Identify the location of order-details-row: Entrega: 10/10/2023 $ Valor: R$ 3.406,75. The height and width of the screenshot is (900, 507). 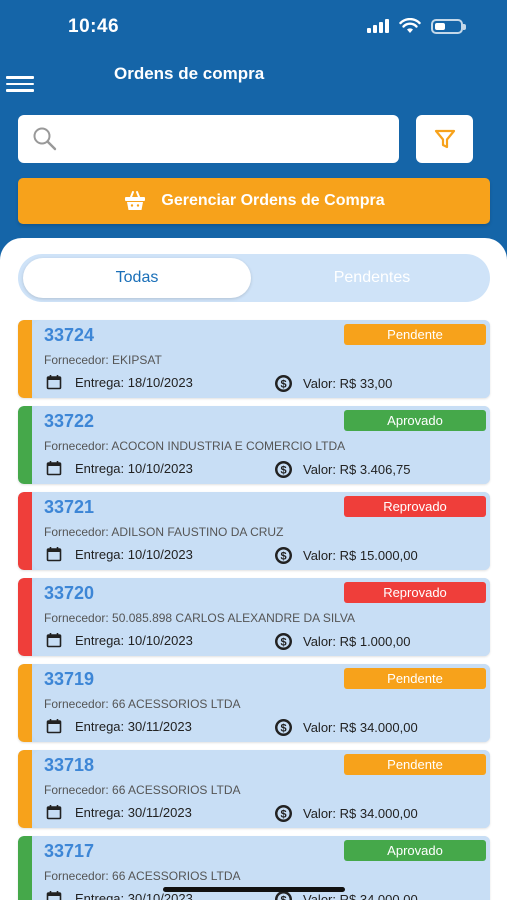
(266, 469).